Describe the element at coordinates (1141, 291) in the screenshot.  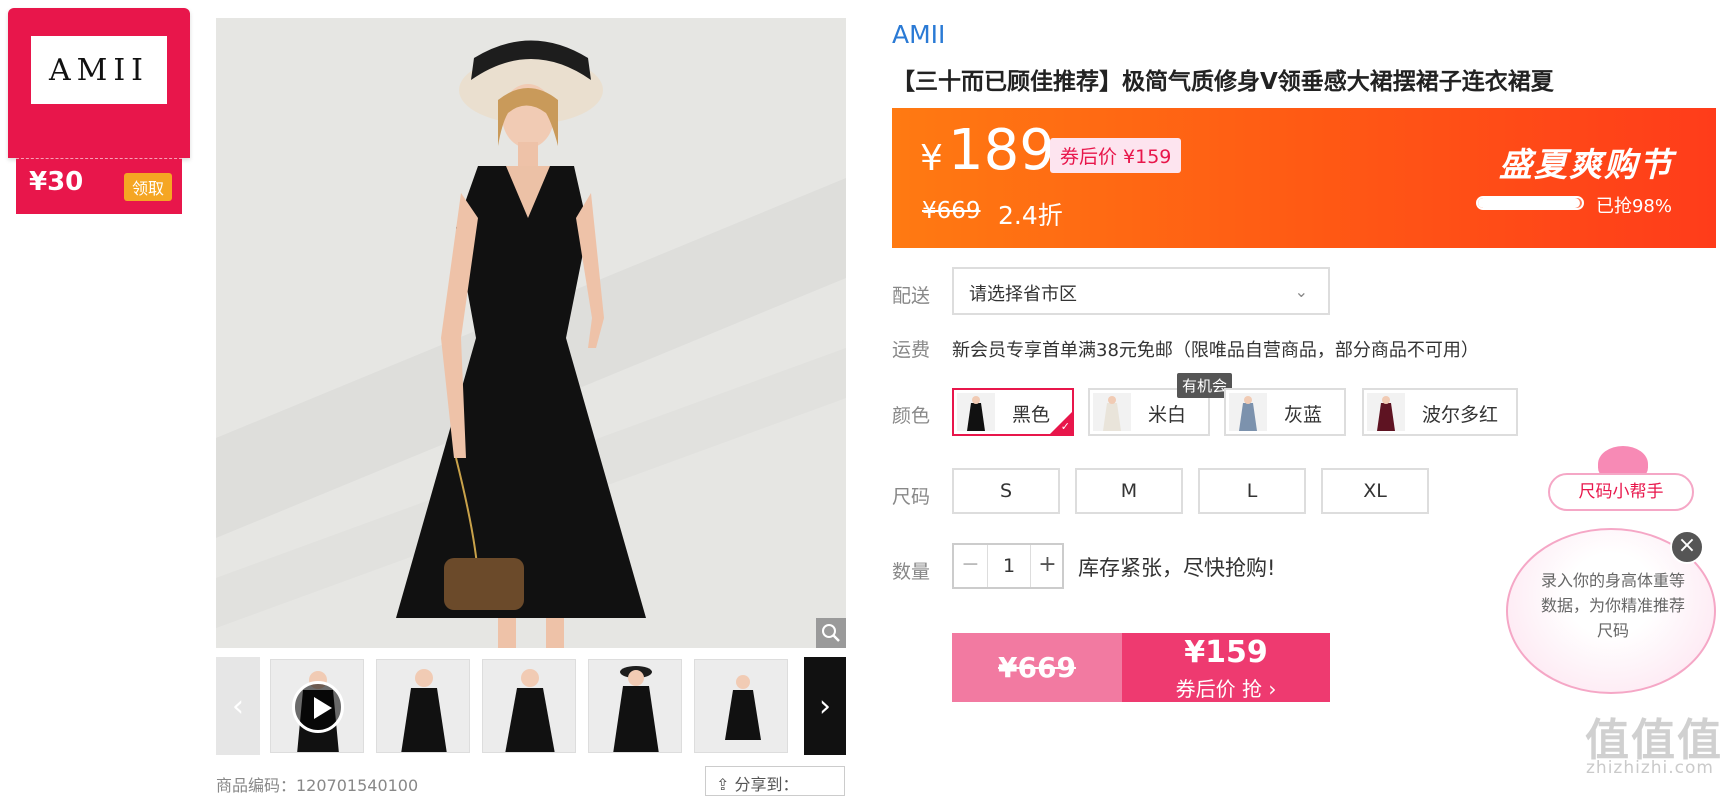
I see `region-select: 请选择省市区 ⌄` at that location.